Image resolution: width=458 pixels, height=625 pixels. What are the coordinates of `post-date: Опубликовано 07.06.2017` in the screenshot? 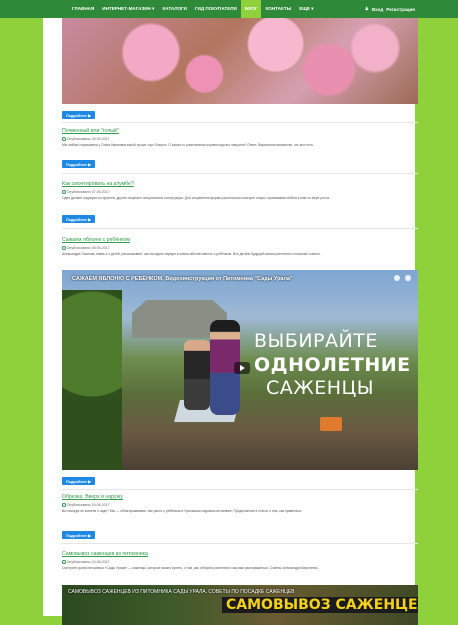 It's located at (86, 192).